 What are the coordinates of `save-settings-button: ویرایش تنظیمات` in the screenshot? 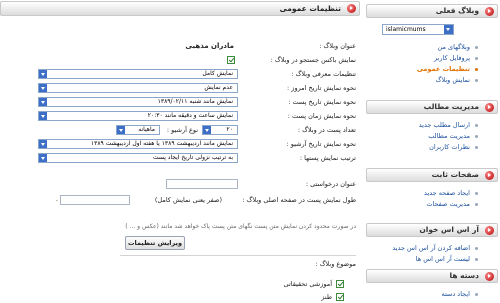 It's located at (155, 243).